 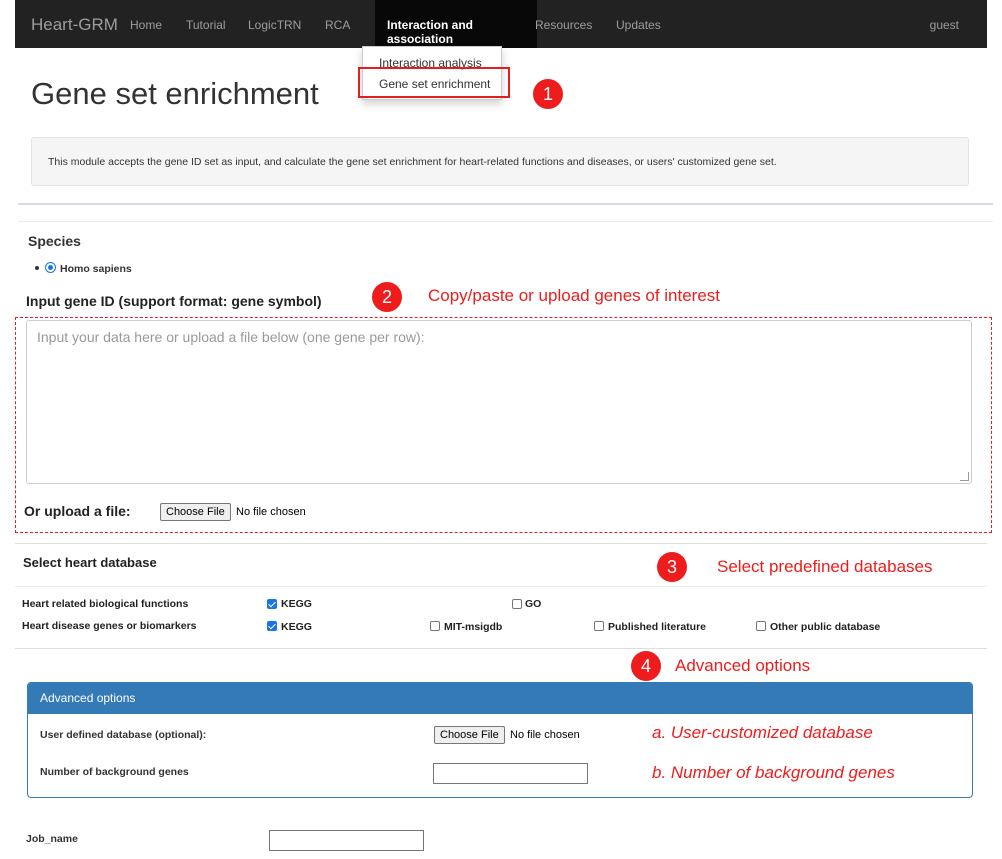 I want to click on checkbox-label: MIT-msigdb, so click(x=473, y=627).